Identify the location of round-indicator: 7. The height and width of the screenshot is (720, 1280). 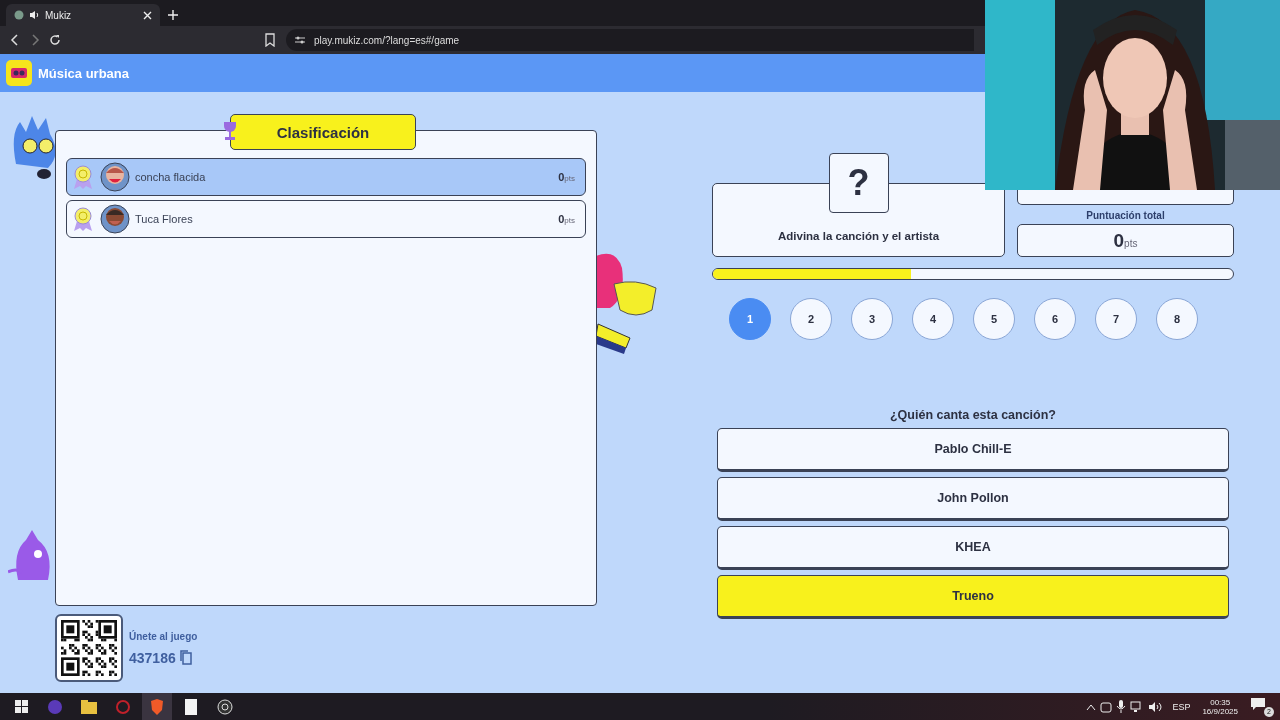
(1116, 319).